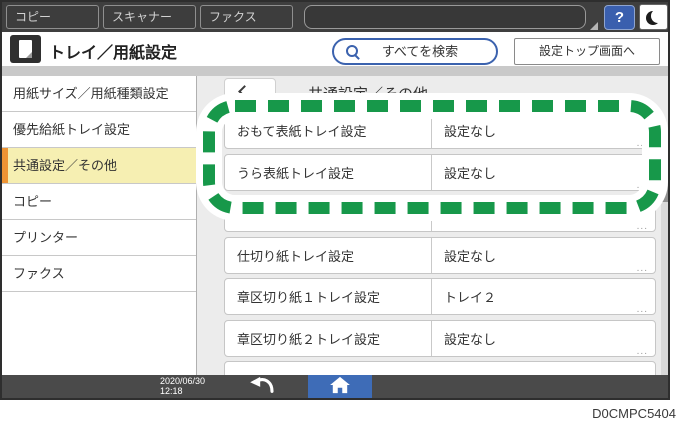  What do you see at coordinates (463, 296) in the screenshot?
I see `row-value: トレイ２` at bounding box center [463, 296].